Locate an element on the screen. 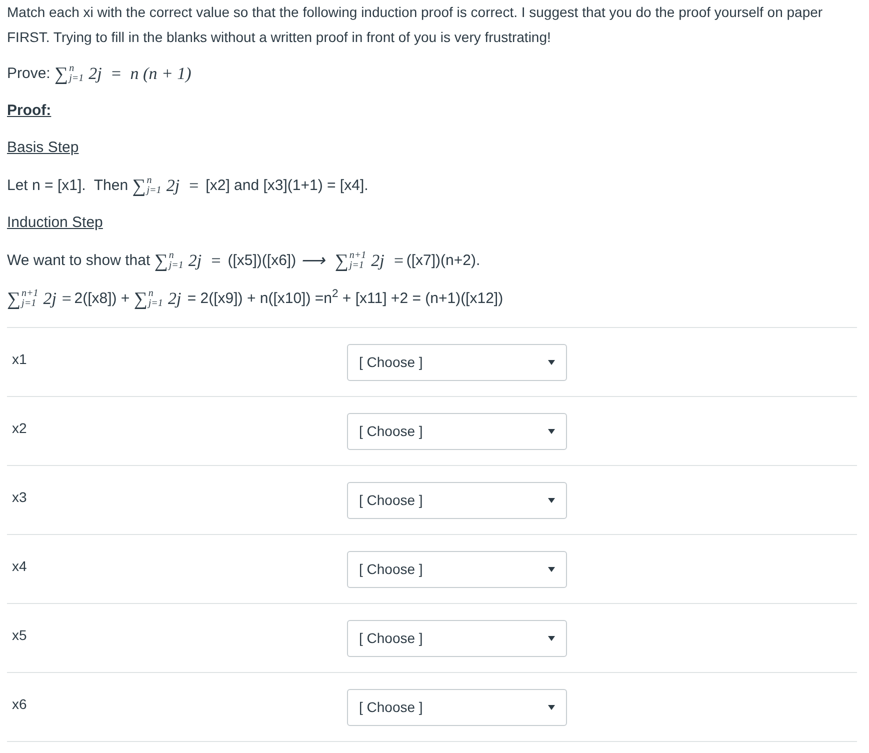 Image resolution: width=869 pixels, height=753 pixels. item-label: x2 is located at coordinates (20, 428).